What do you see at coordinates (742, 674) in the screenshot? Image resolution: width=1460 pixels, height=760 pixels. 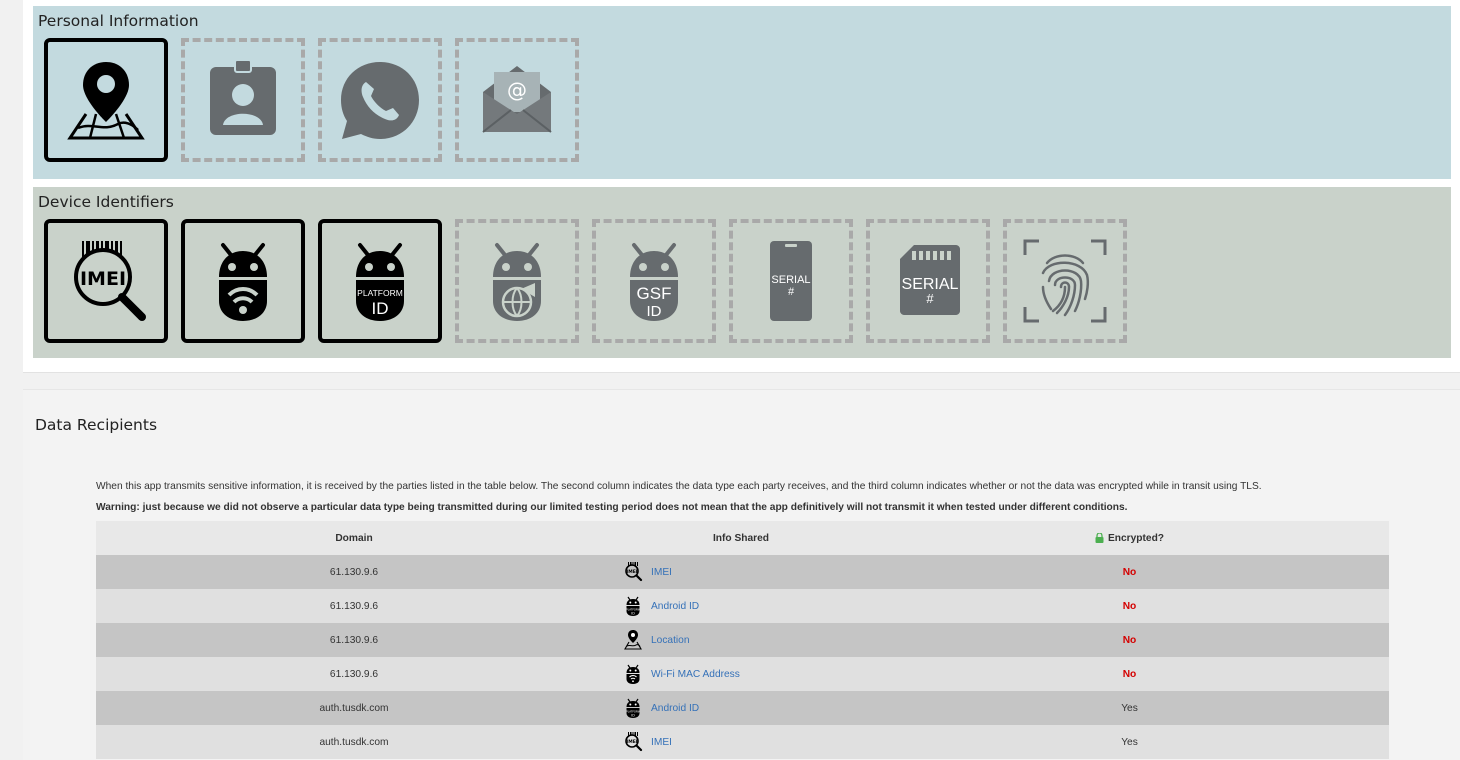 I see `table-row: 61.130.9.6 Wi-Fi MAC Address No` at bounding box center [742, 674].